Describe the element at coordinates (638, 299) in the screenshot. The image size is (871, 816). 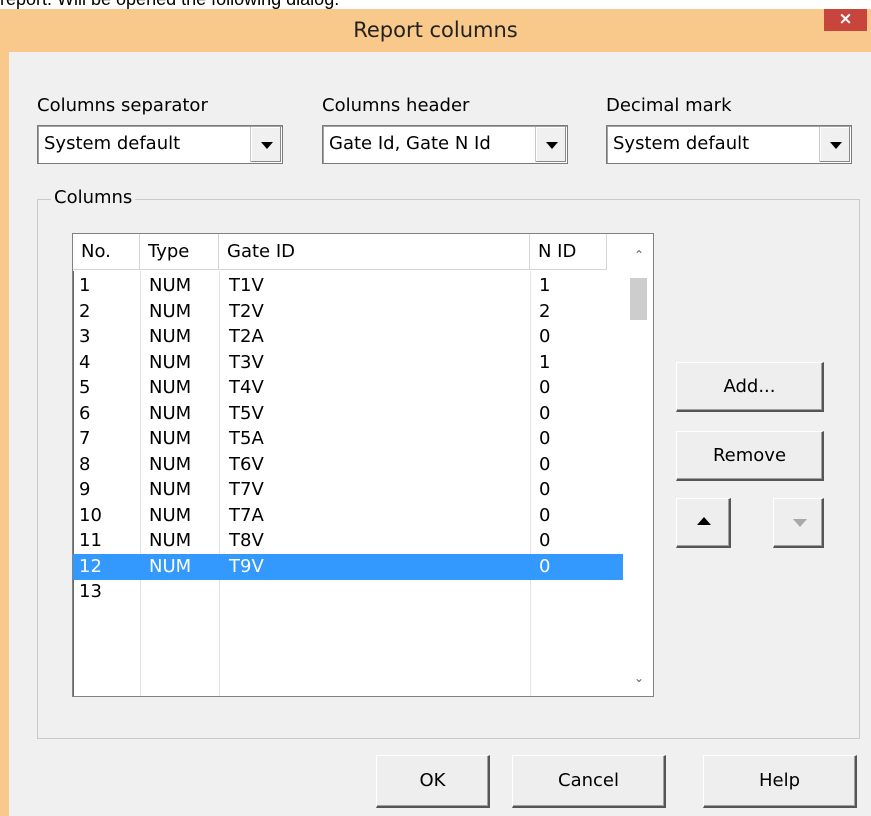
I see `scrollbar-thumb` at that location.